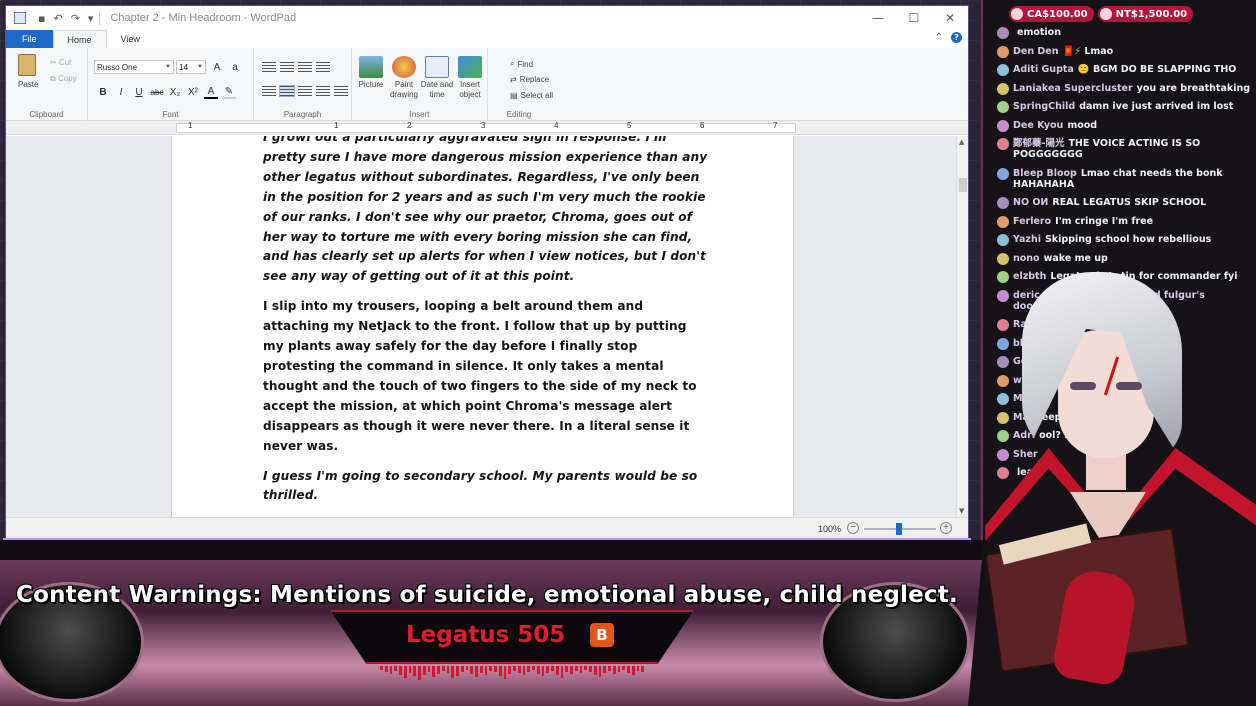 The image size is (1256, 706). Describe the element at coordinates (121, 92) in the screenshot. I see `italic-button: I` at that location.